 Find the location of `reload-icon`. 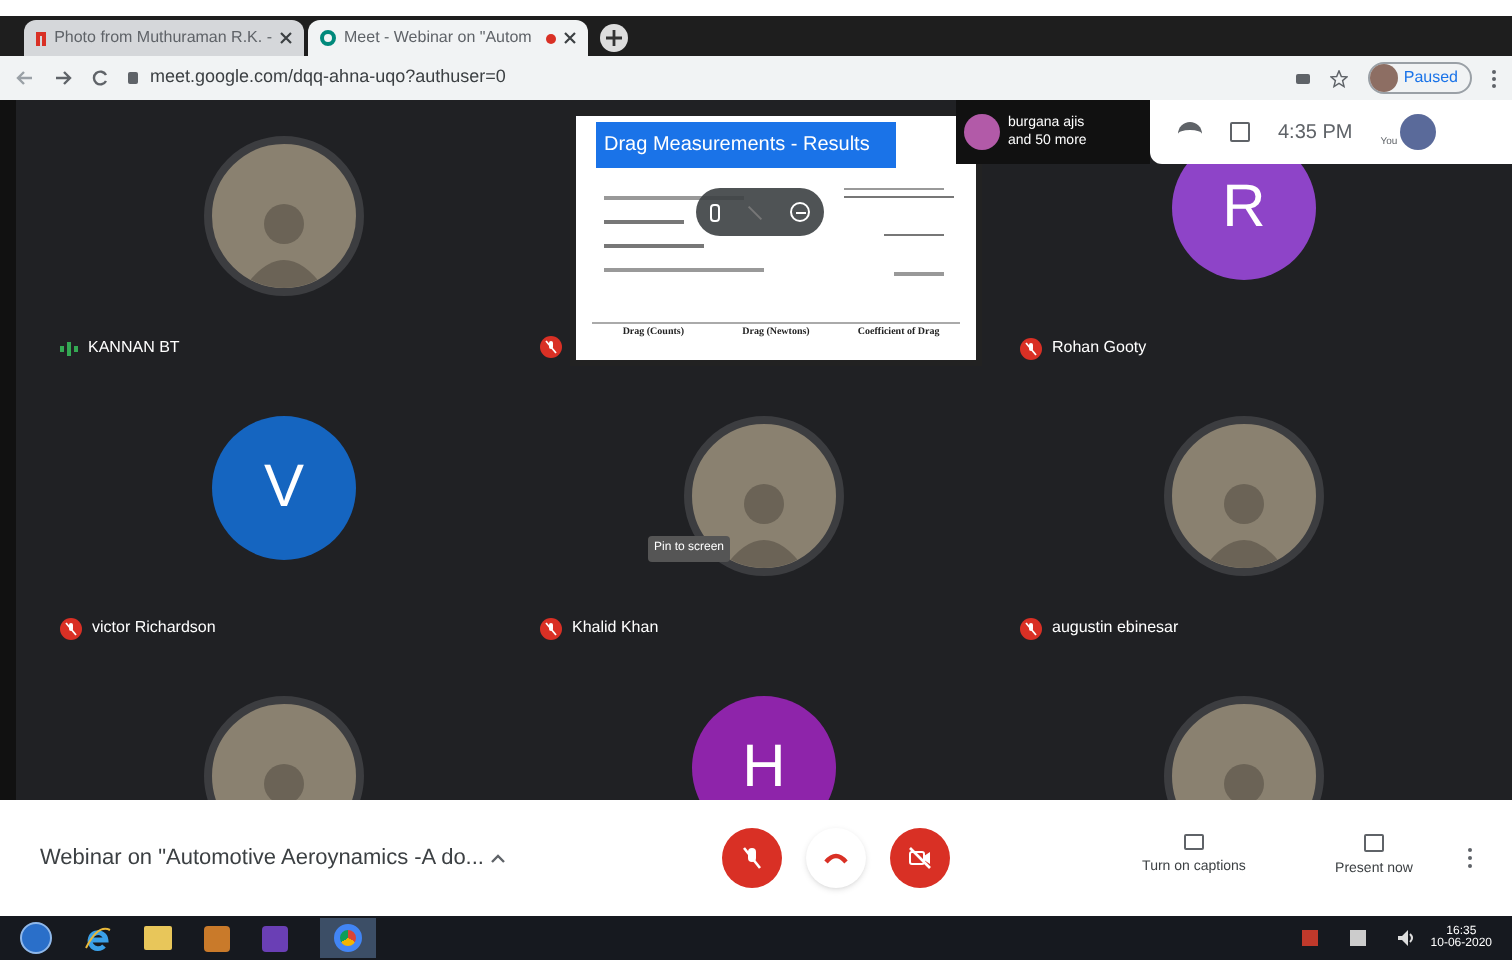

reload-icon is located at coordinates (100, 78).